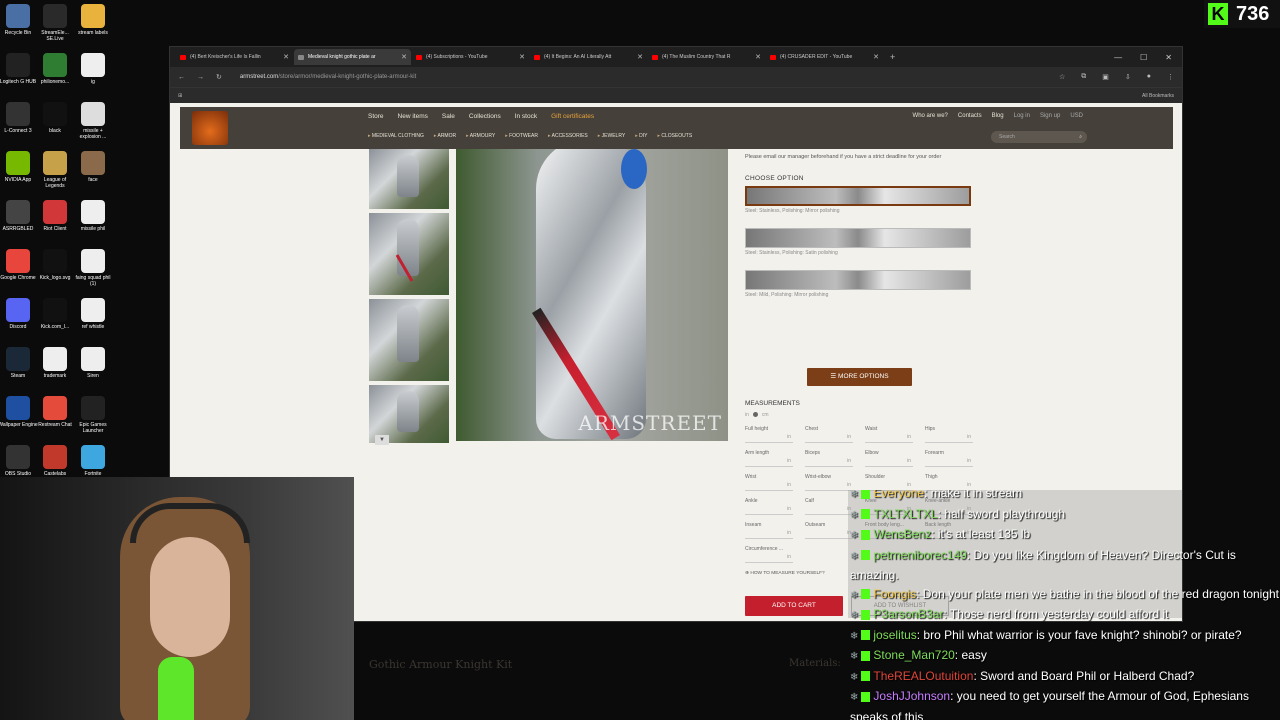 This screenshot has width=1280, height=720. Describe the element at coordinates (1076, 116) in the screenshot. I see `nav-link: USD` at that location.